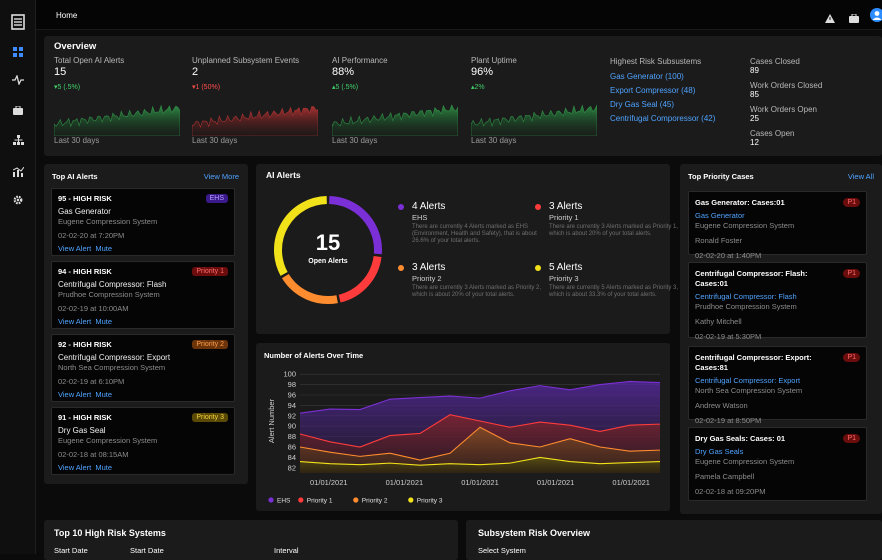  What do you see at coordinates (89, 60) in the screenshot?
I see `metric-label: Total Open AI Alerts` at bounding box center [89, 60].